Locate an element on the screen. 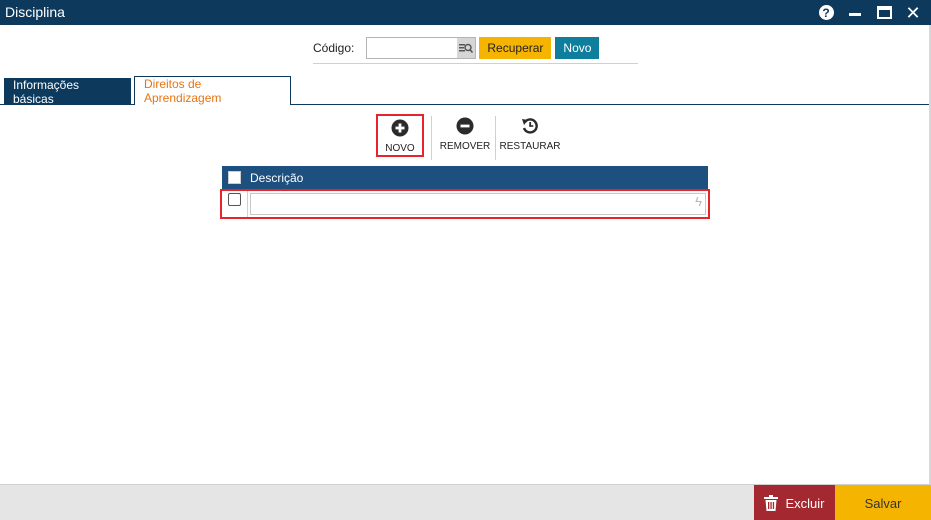 Image resolution: width=931 pixels, height=520 pixels. recover-button: Recuperar is located at coordinates (515, 48).